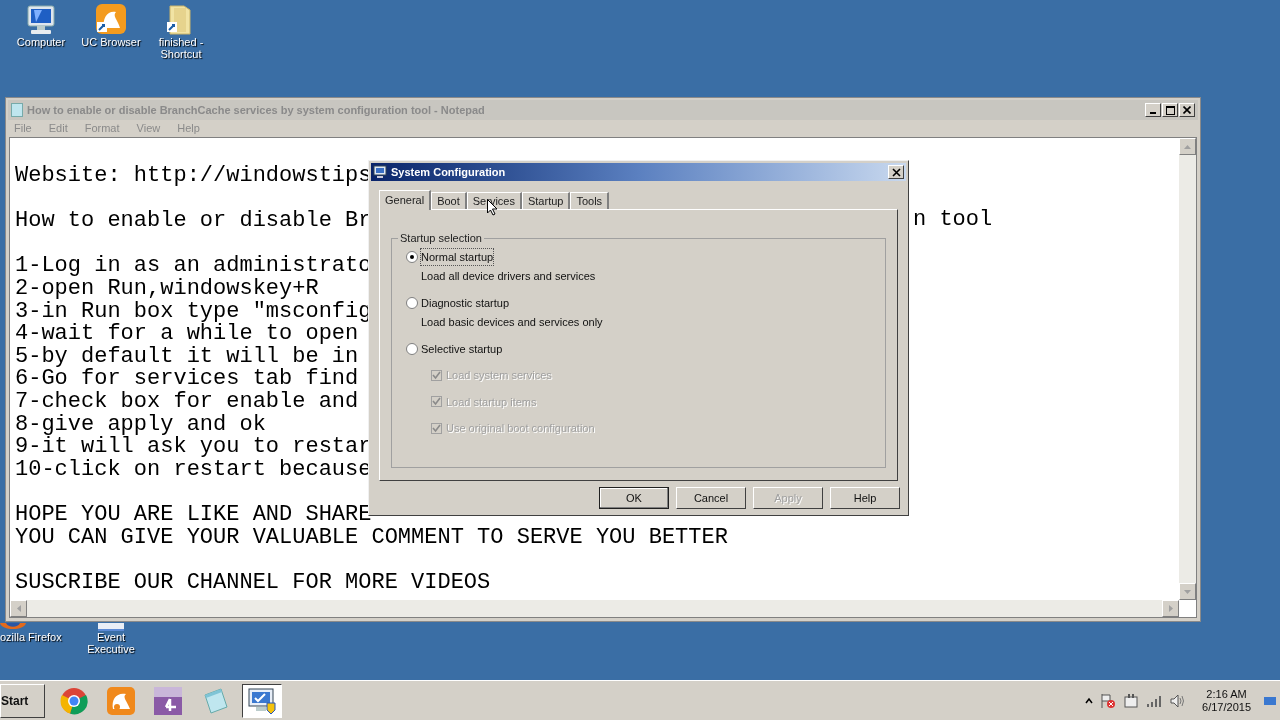  What do you see at coordinates (371, 537) in the screenshot?
I see `text-line: YOU CAN GIVE YOUR VALUABLE COMMENT TO SERVE YOU BETTER` at bounding box center [371, 537].